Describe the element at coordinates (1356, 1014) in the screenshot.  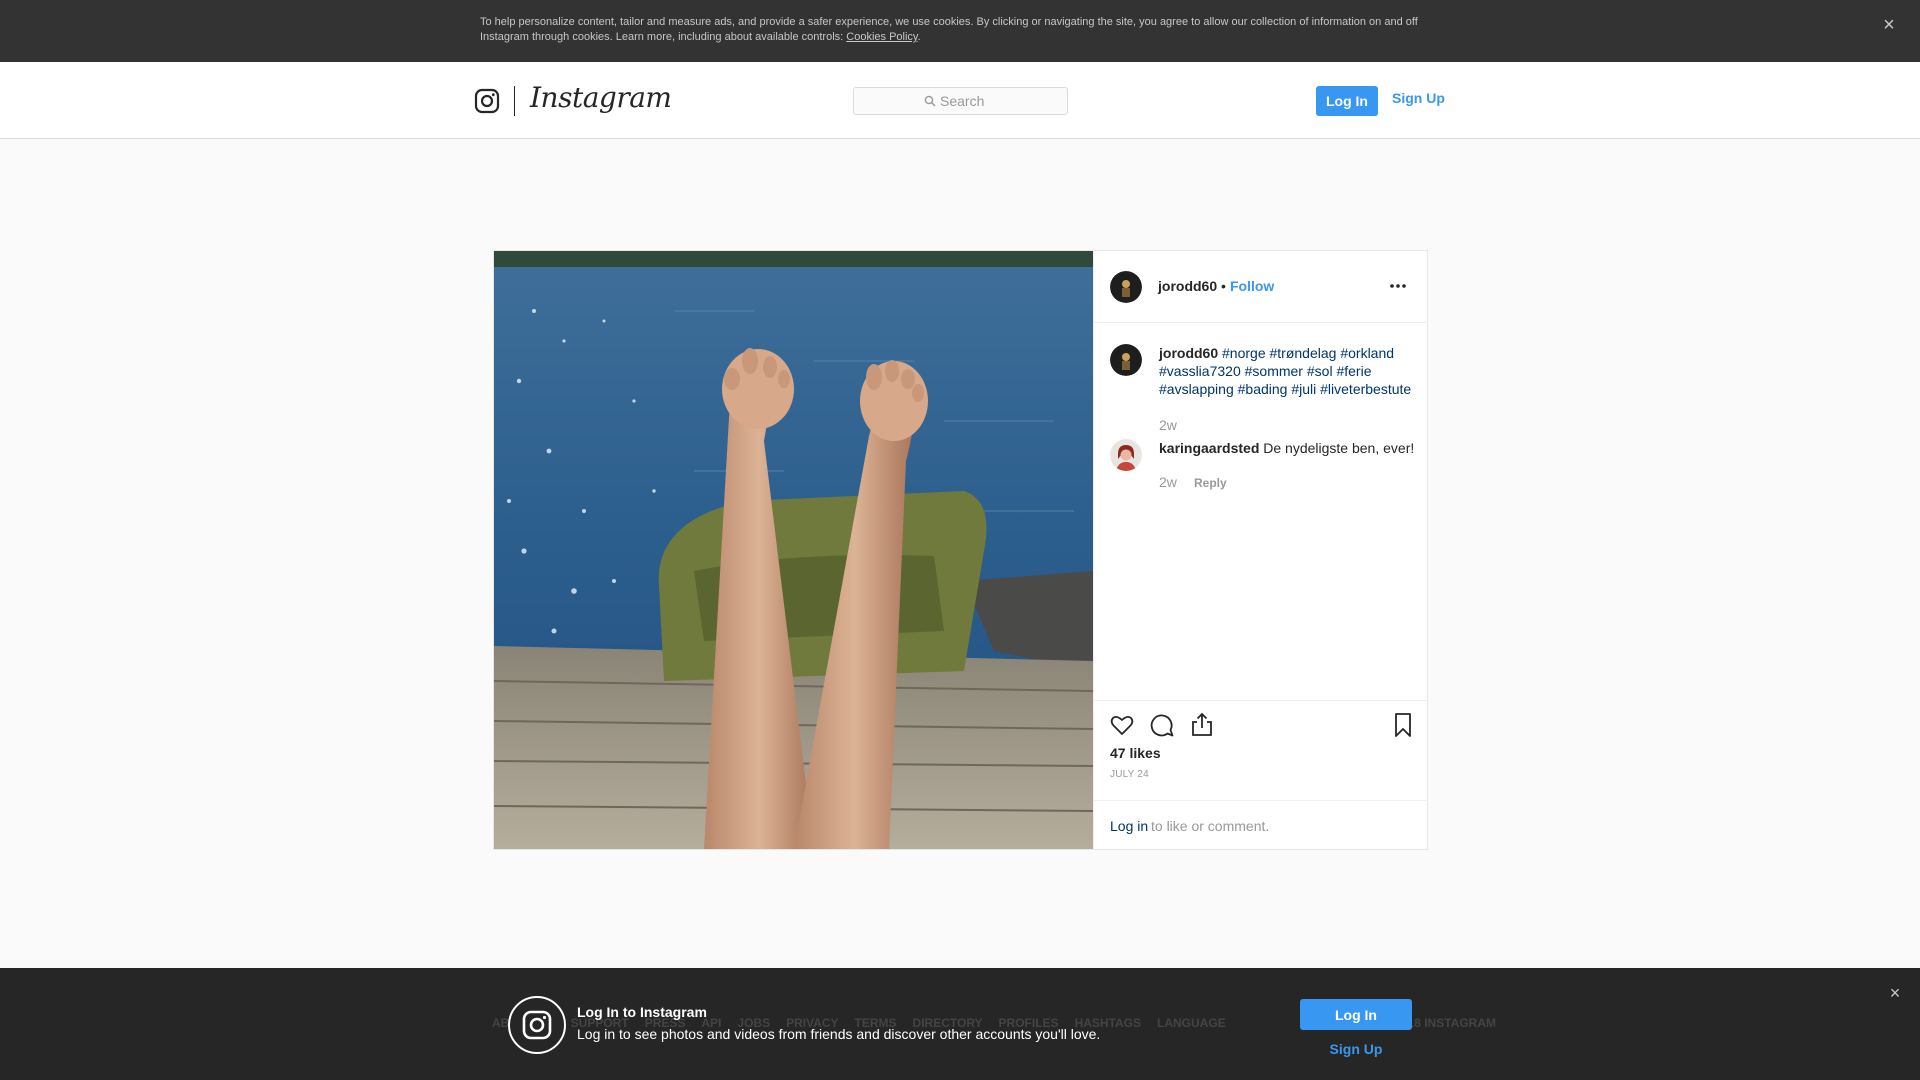
I see `overlay-login-button: Log In` at that location.